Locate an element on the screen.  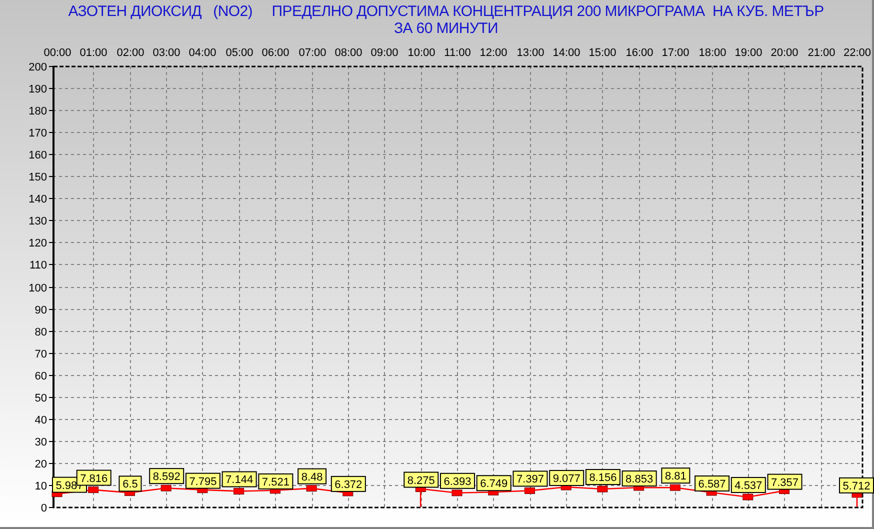
y-axis-label: 120 is located at coordinates (37, 244).